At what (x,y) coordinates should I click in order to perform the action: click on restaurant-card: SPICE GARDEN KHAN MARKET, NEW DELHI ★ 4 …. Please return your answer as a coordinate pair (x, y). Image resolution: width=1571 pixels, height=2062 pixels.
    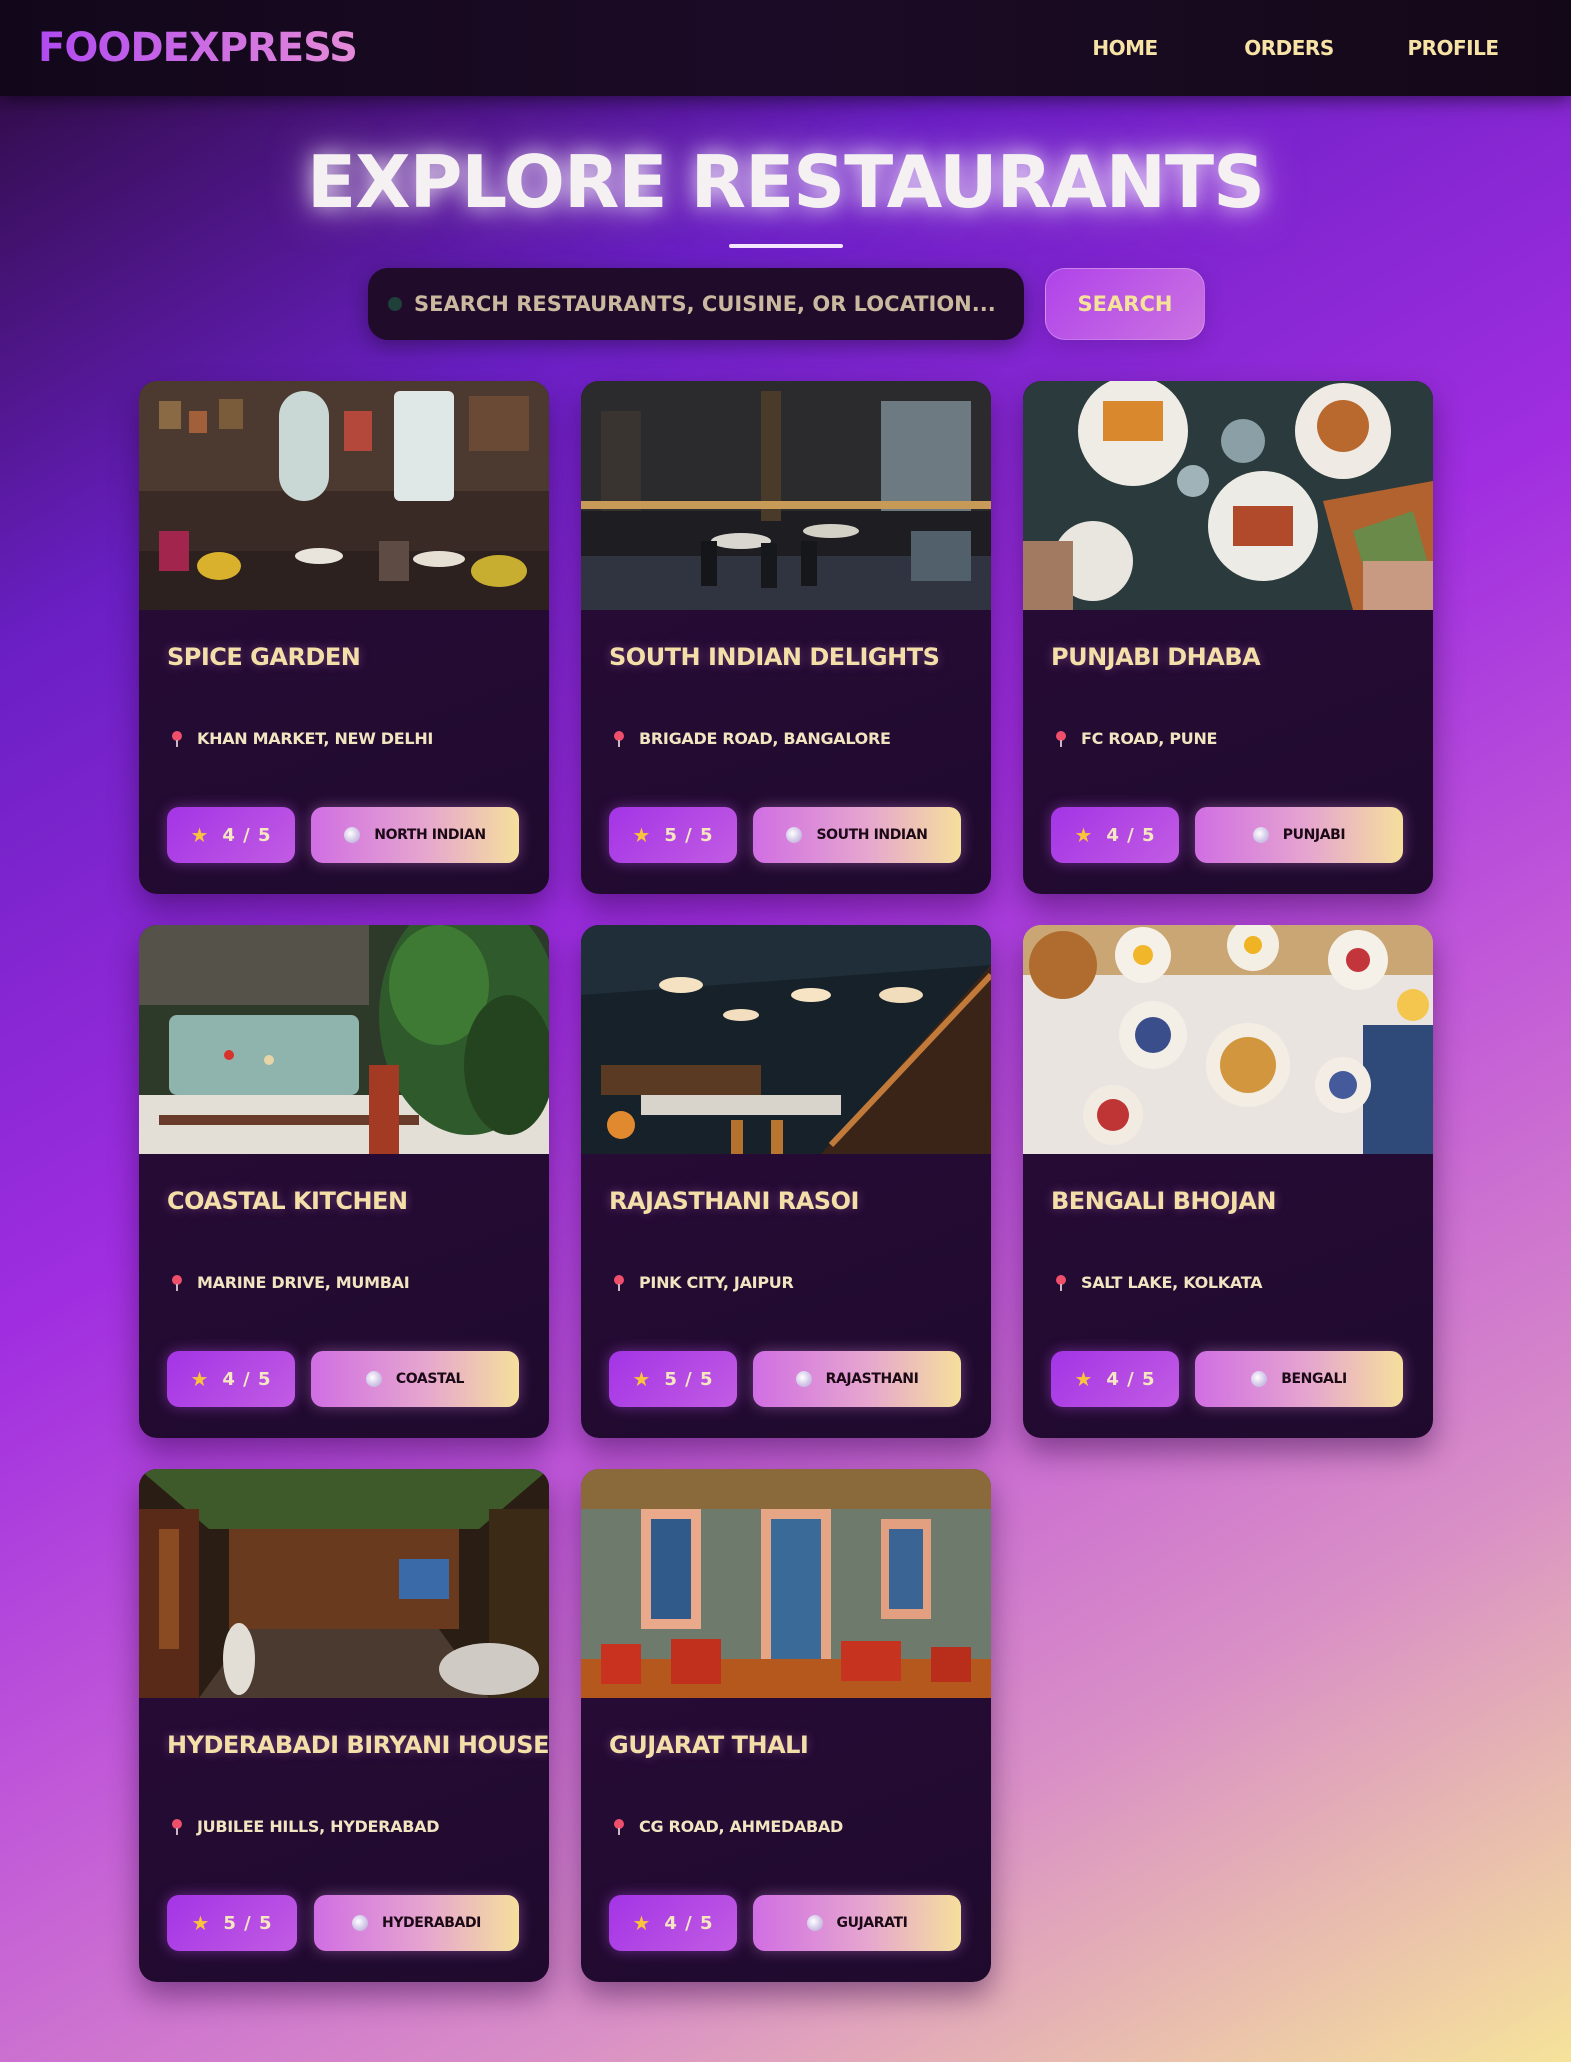
    Looking at the image, I should click on (344, 637).